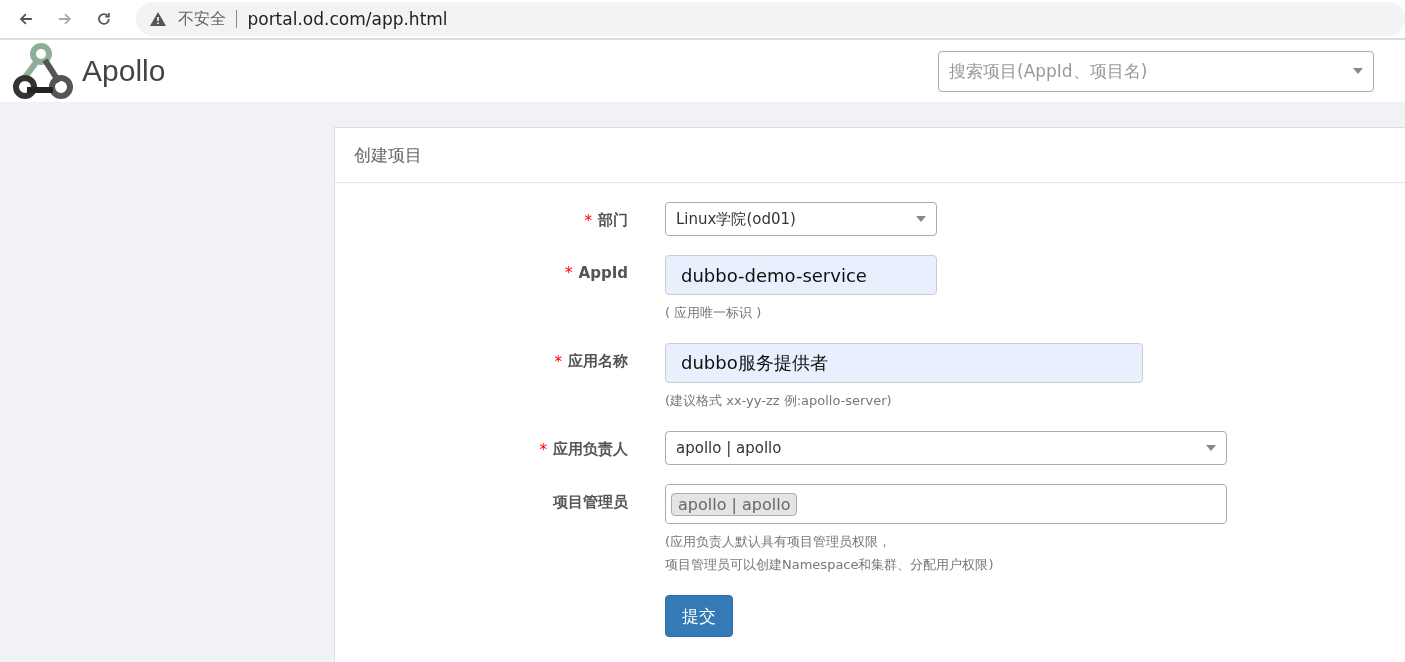 This screenshot has height=662, width=1405. What do you see at coordinates (734, 504) in the screenshot?
I see `user-tag: apollo | apollo` at bounding box center [734, 504].